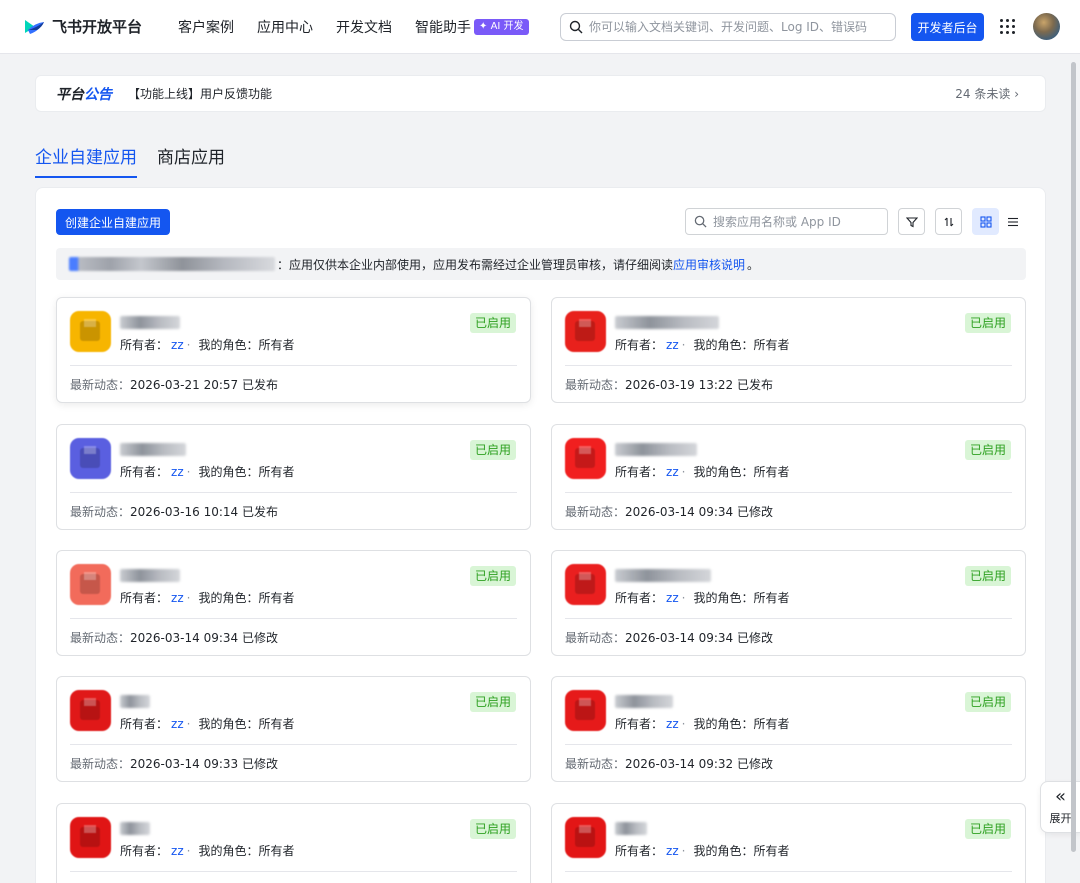 The image size is (1080, 883). I want to click on list-view-button, so click(1012, 221).